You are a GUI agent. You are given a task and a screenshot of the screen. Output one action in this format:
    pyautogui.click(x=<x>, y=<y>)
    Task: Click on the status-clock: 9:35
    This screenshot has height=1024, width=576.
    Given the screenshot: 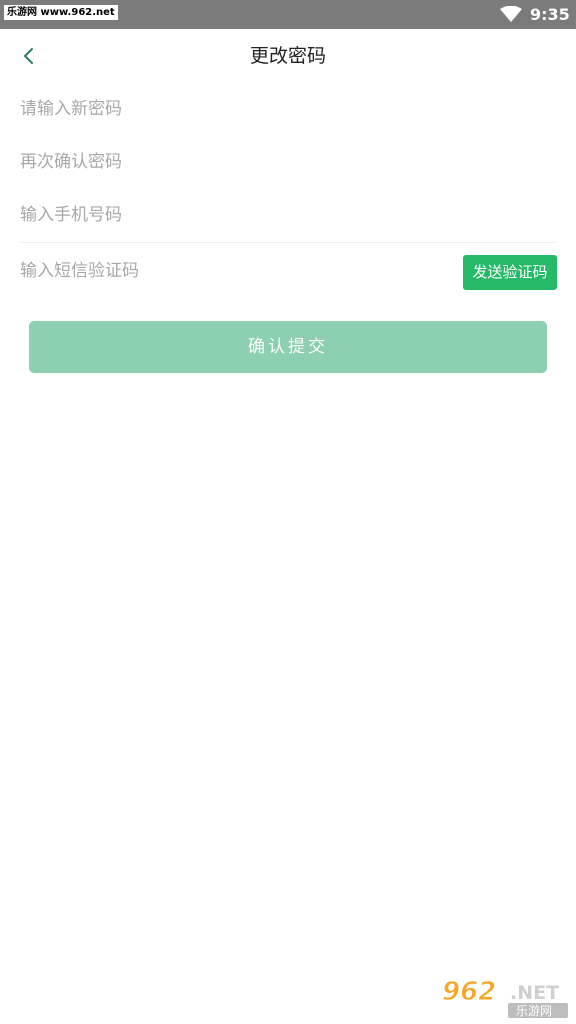 What is the action you would take?
    pyautogui.click(x=550, y=14)
    